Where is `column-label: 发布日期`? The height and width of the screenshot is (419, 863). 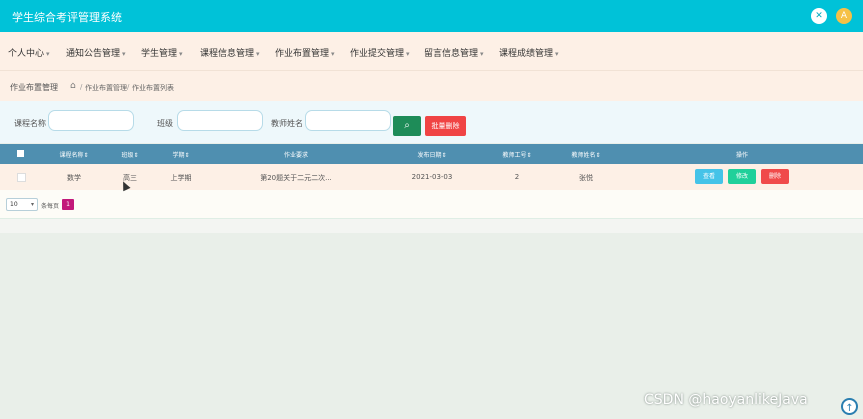 column-label: 发布日期 is located at coordinates (429, 155).